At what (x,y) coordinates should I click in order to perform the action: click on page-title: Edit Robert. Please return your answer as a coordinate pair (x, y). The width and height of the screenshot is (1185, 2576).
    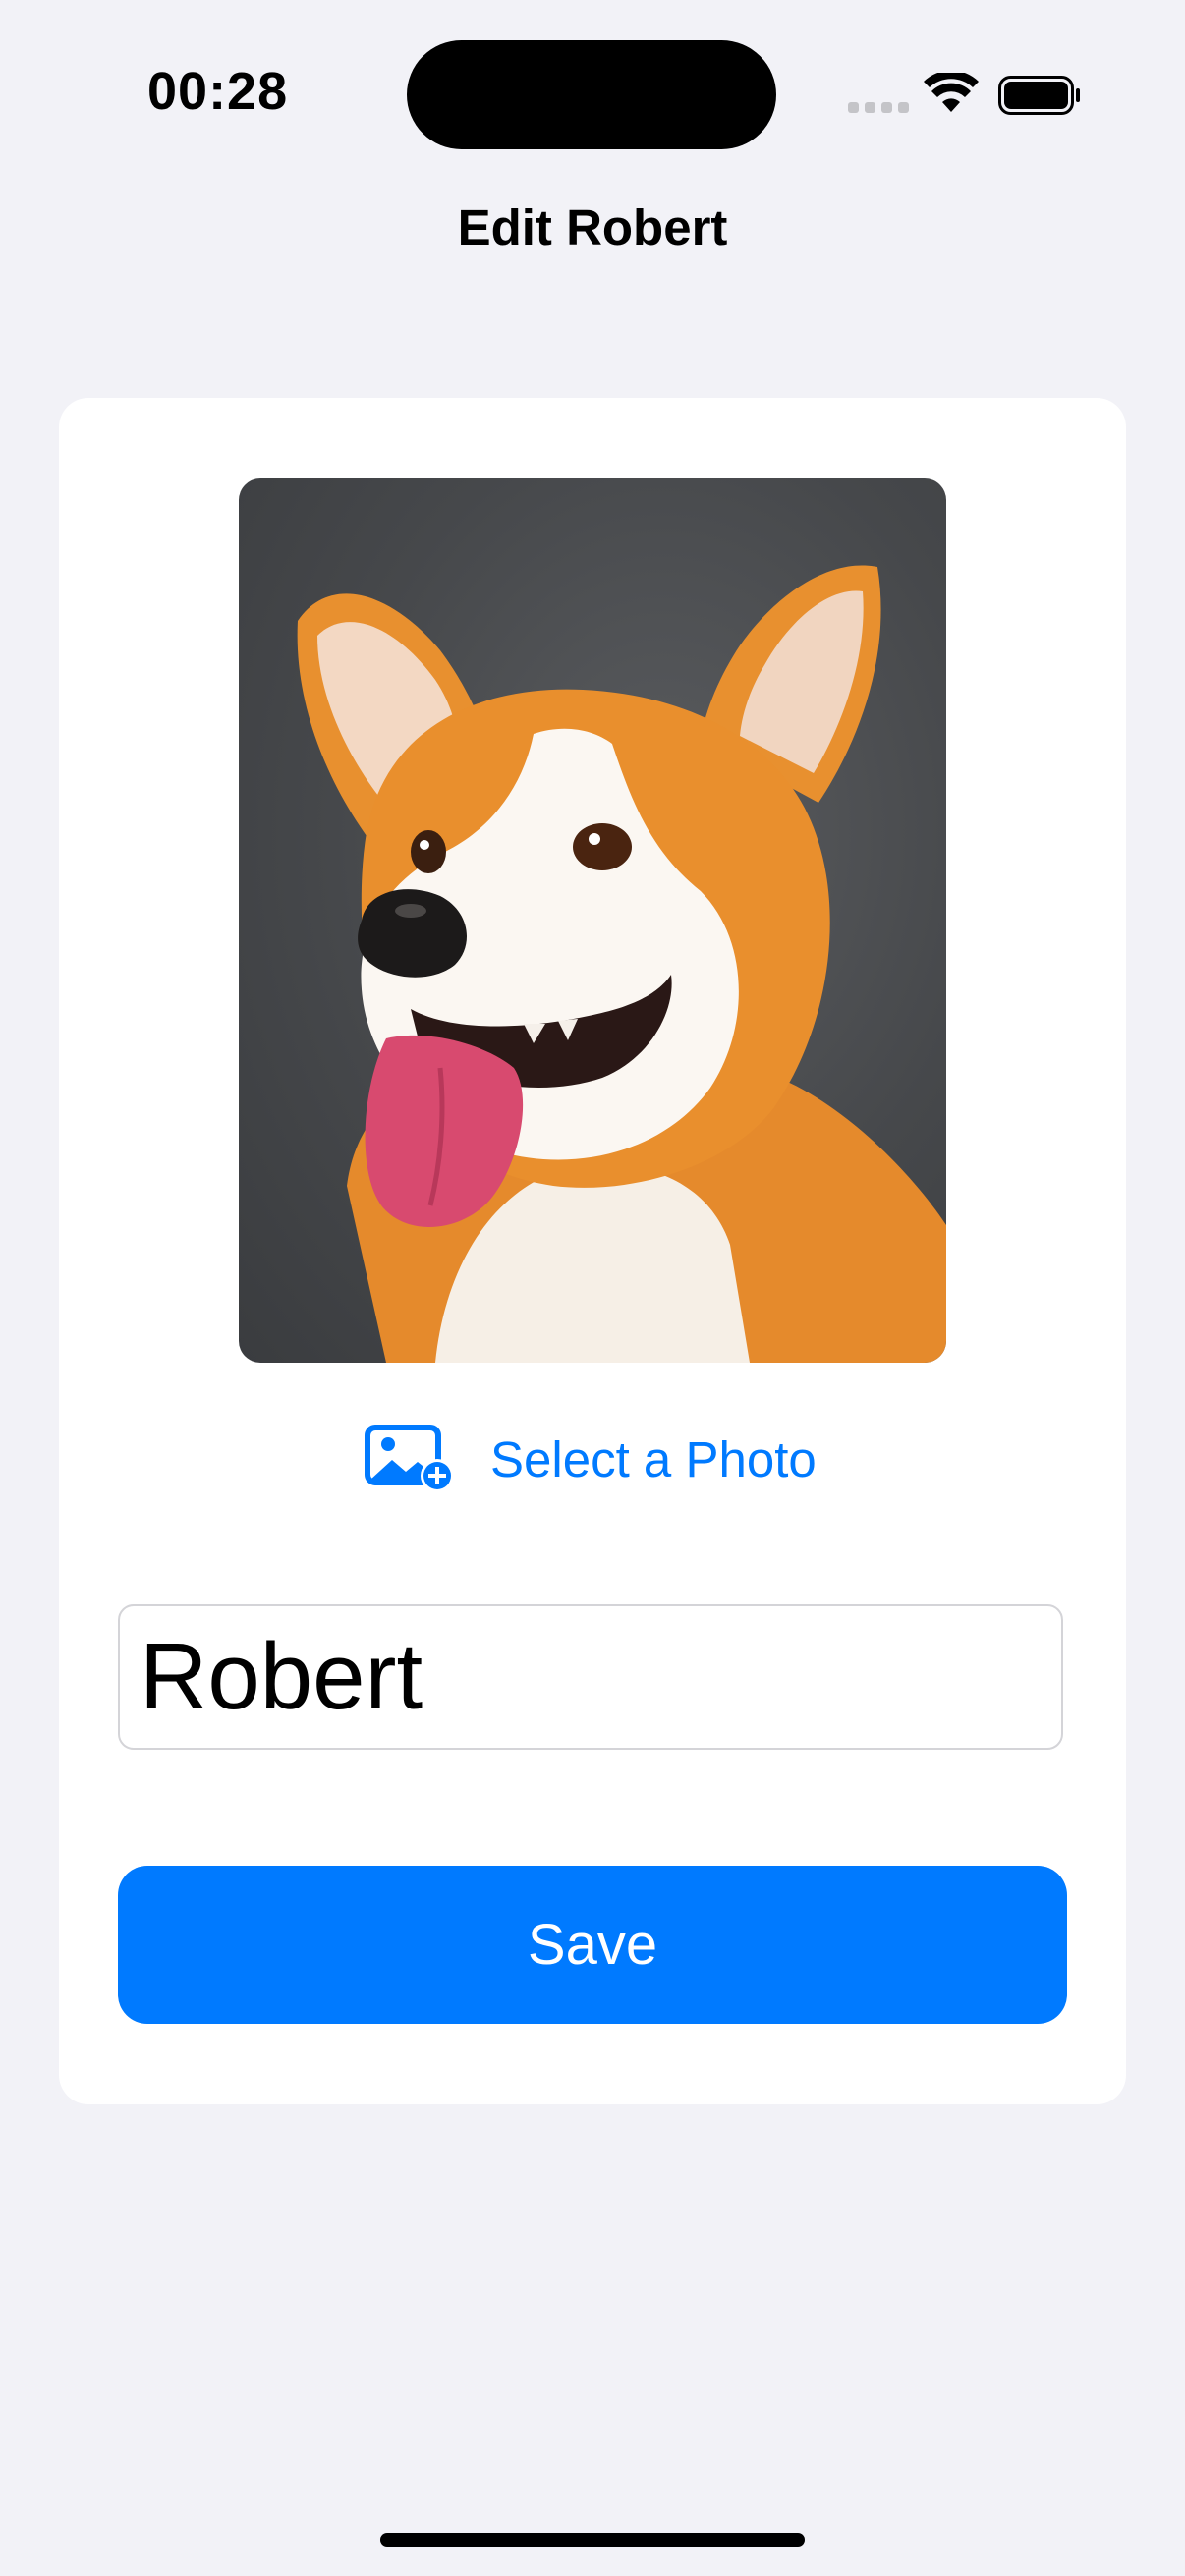
    Looking at the image, I should click on (592, 227).